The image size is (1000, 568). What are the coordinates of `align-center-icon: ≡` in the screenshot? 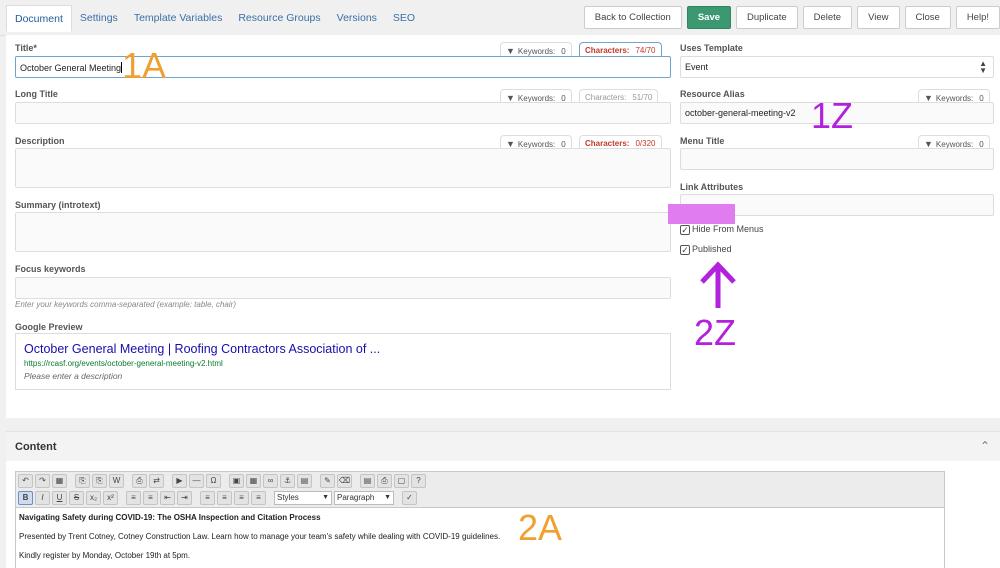 It's located at (224, 498).